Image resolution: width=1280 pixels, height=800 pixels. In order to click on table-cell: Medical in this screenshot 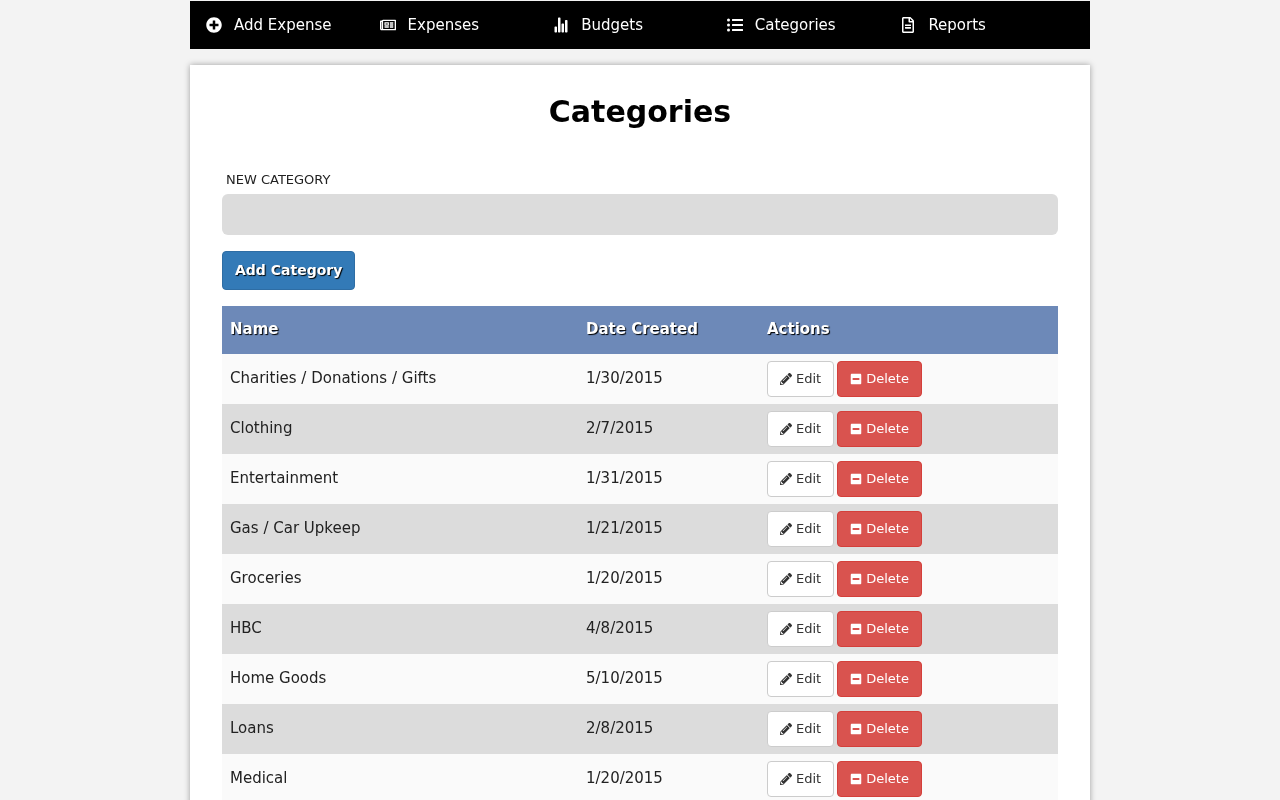, I will do `click(400, 776)`.